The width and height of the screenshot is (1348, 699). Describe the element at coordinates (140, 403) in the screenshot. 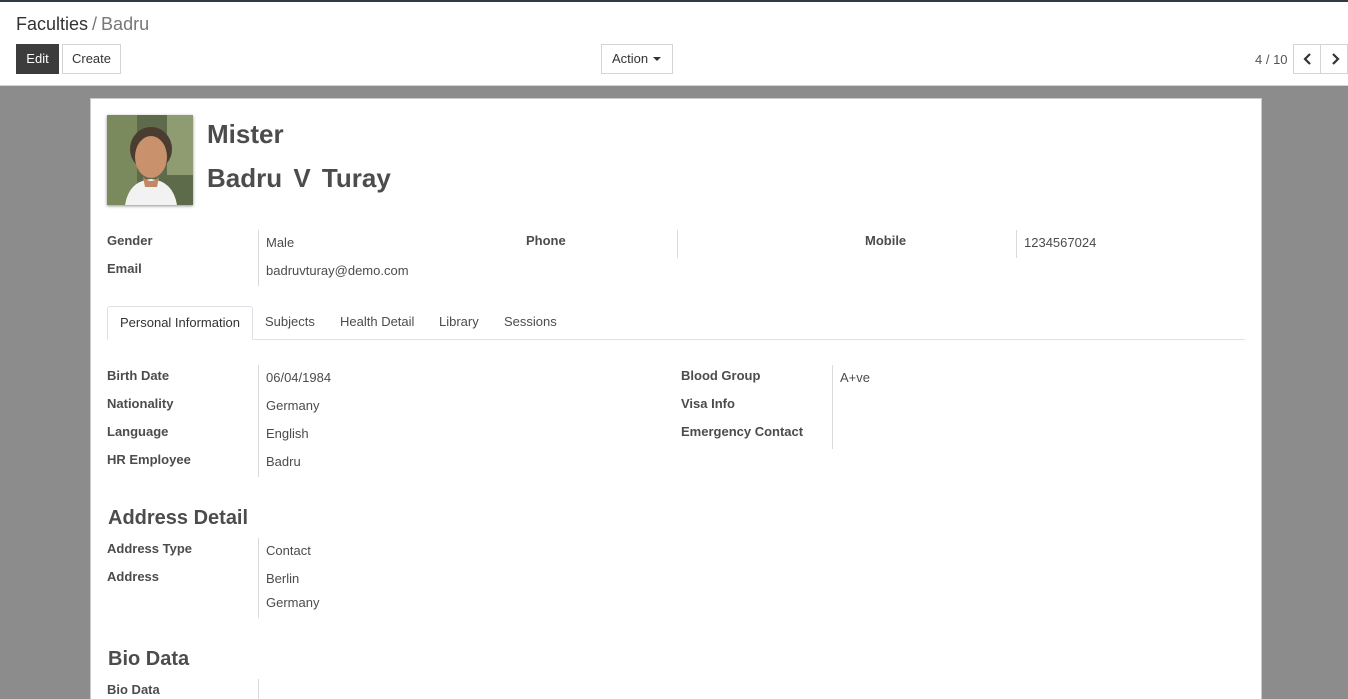

I see `nationality-label: Nationality` at that location.